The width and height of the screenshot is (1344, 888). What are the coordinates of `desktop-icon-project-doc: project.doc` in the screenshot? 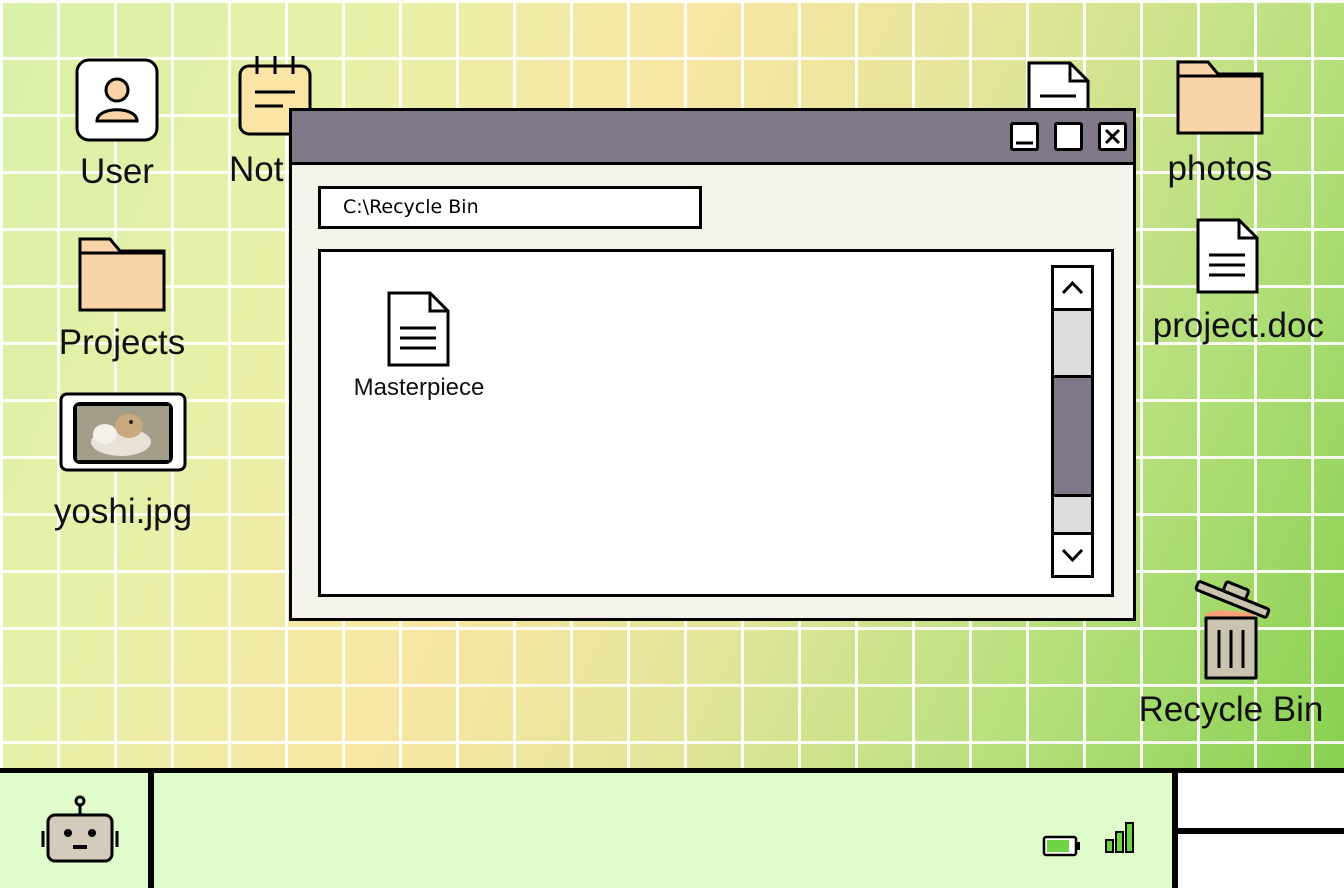 It's located at (1228, 281).